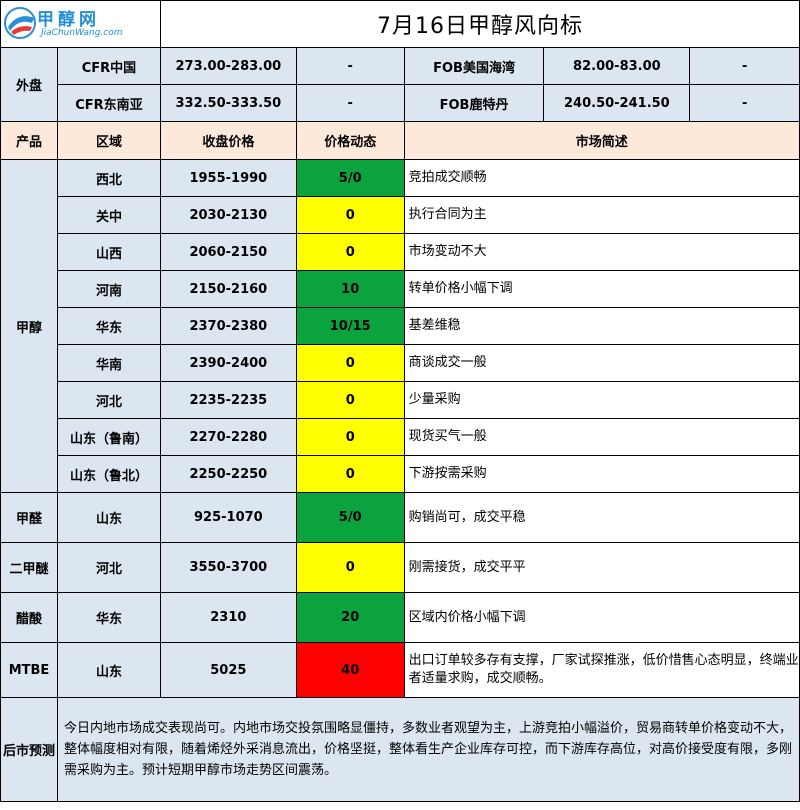 Image resolution: width=800 pixels, height=810 pixels. I want to click on globe-icon, so click(20, 23).